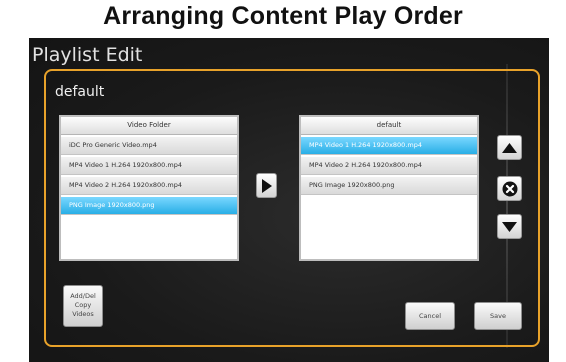 This screenshot has width=566, height=362. I want to click on cancel-button: Cancel, so click(430, 316).